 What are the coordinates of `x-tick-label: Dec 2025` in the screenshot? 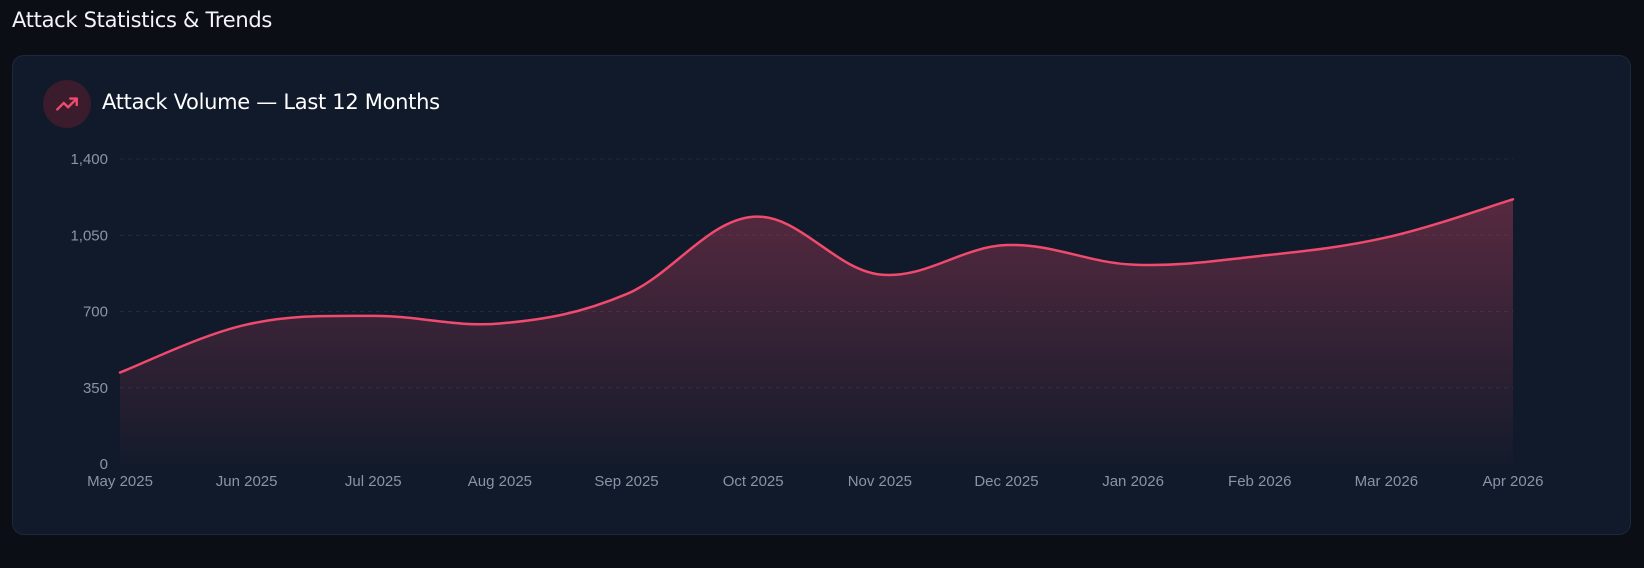 It's located at (1006, 481).